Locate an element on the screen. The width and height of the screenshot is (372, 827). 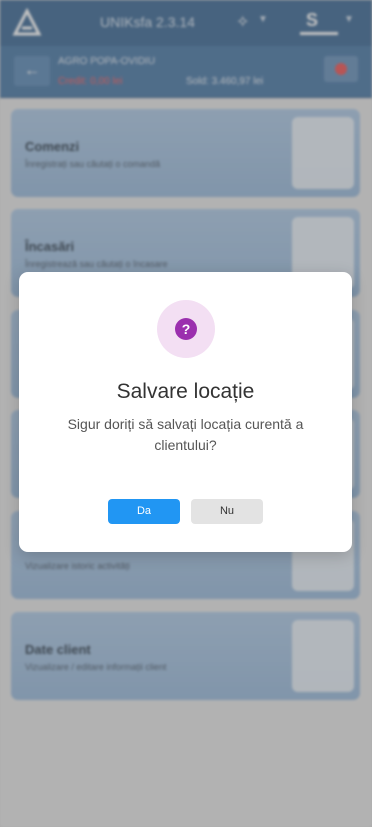
question-icon-ring: ? is located at coordinates (186, 329).